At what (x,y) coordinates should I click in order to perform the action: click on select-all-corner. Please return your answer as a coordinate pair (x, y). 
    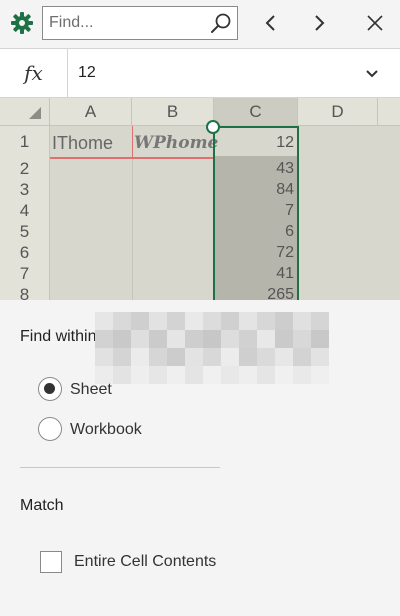
    Looking at the image, I should click on (25, 112).